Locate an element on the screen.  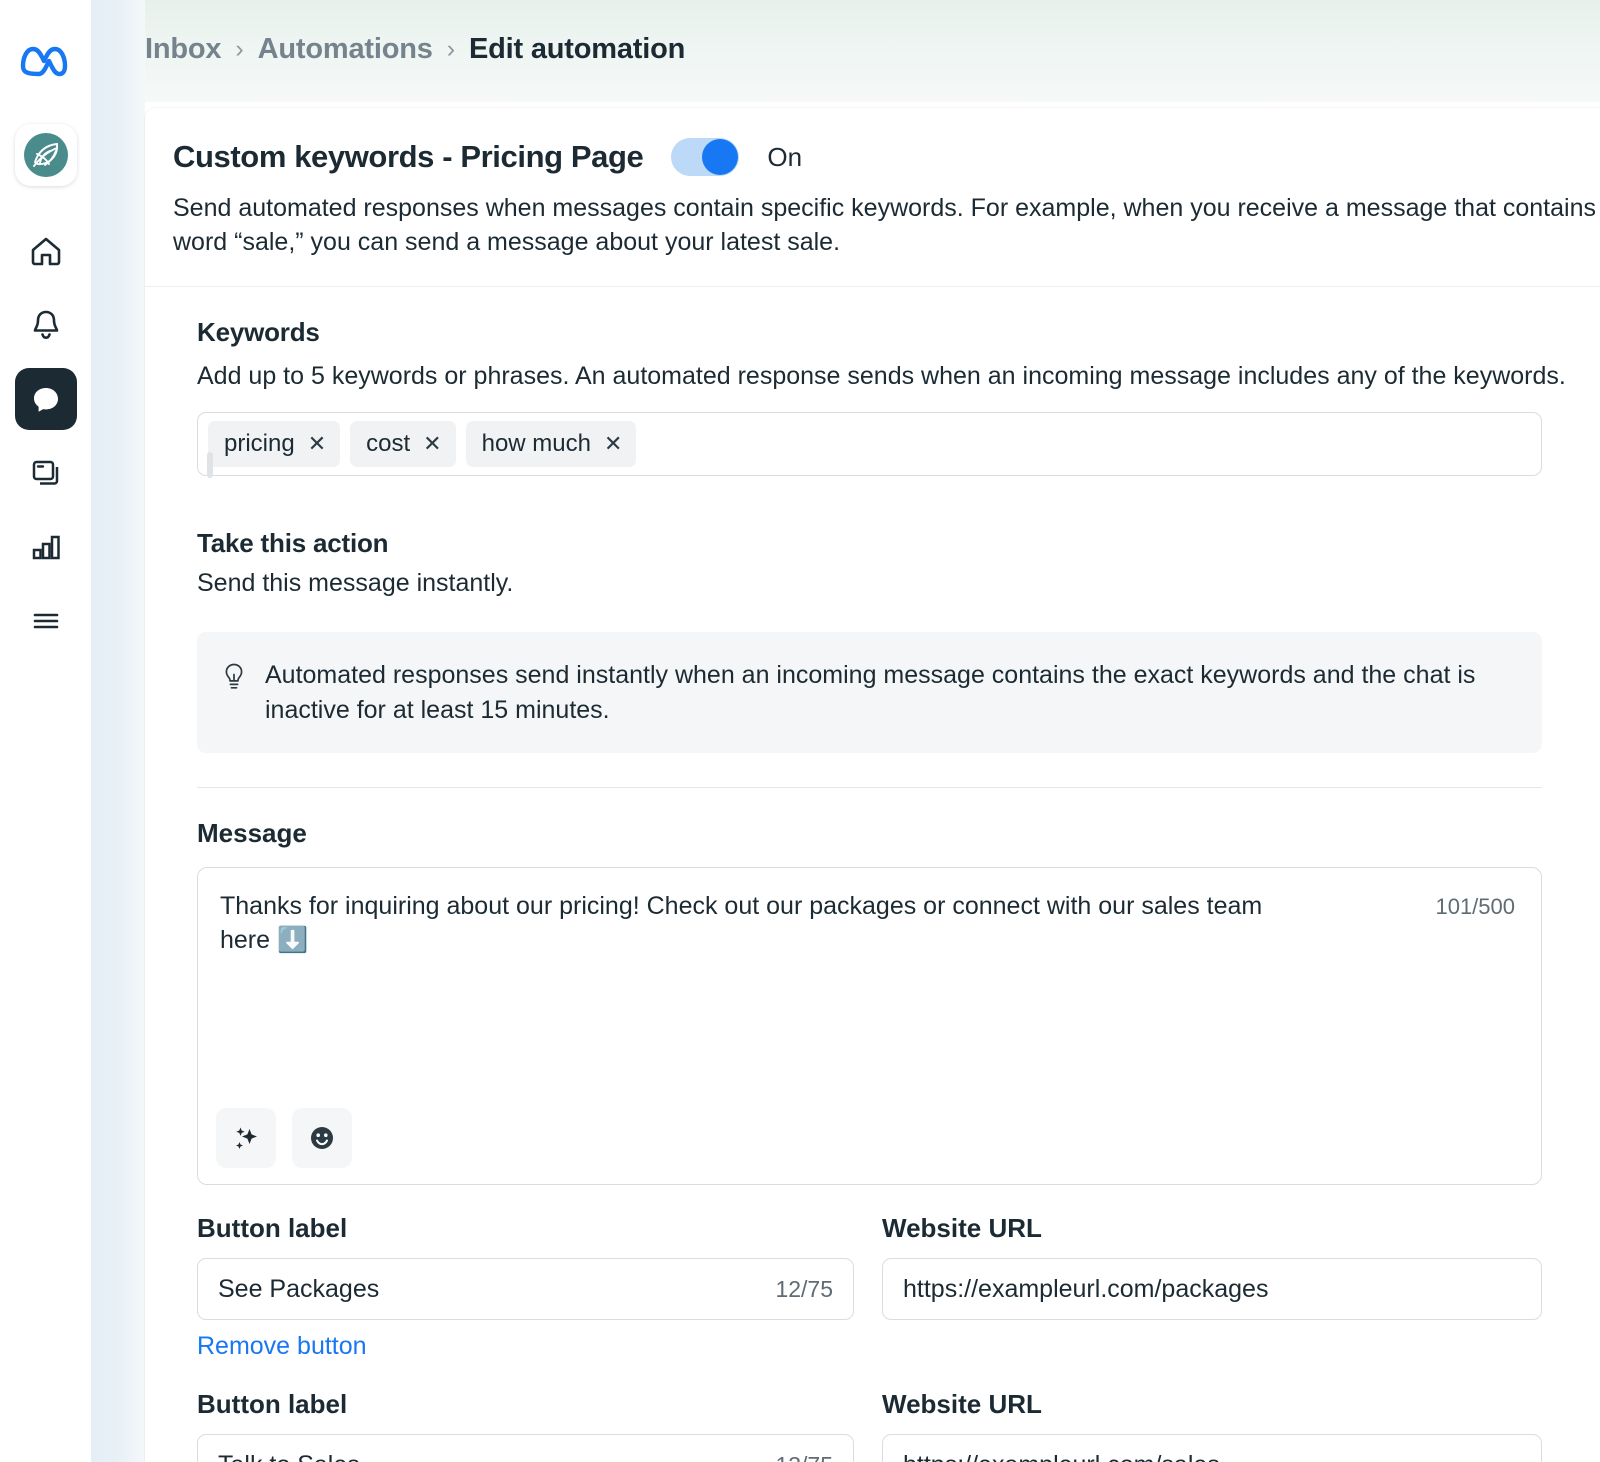
home-icon is located at coordinates (45, 251).